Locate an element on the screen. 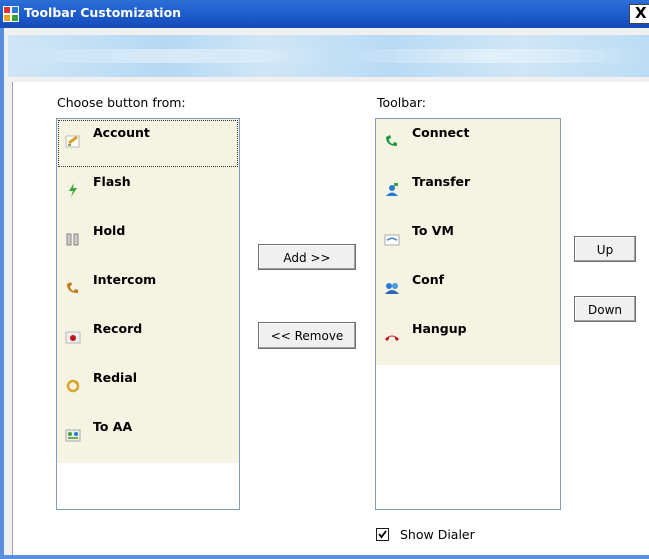  connect-icon is located at coordinates (391, 140).